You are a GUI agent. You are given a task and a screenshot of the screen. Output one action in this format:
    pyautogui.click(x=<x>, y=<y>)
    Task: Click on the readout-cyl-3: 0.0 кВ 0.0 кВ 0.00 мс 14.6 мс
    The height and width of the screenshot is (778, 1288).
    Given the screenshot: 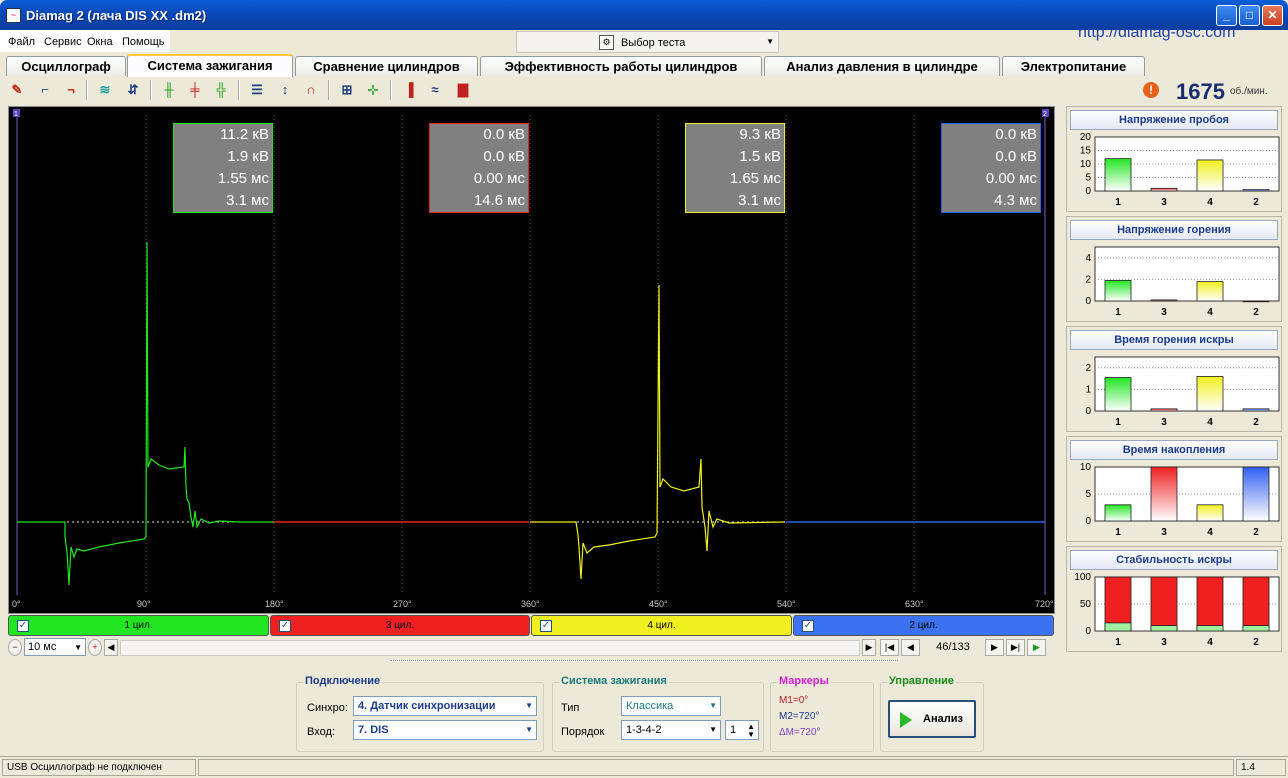 What is the action you would take?
    pyautogui.click(x=479, y=168)
    